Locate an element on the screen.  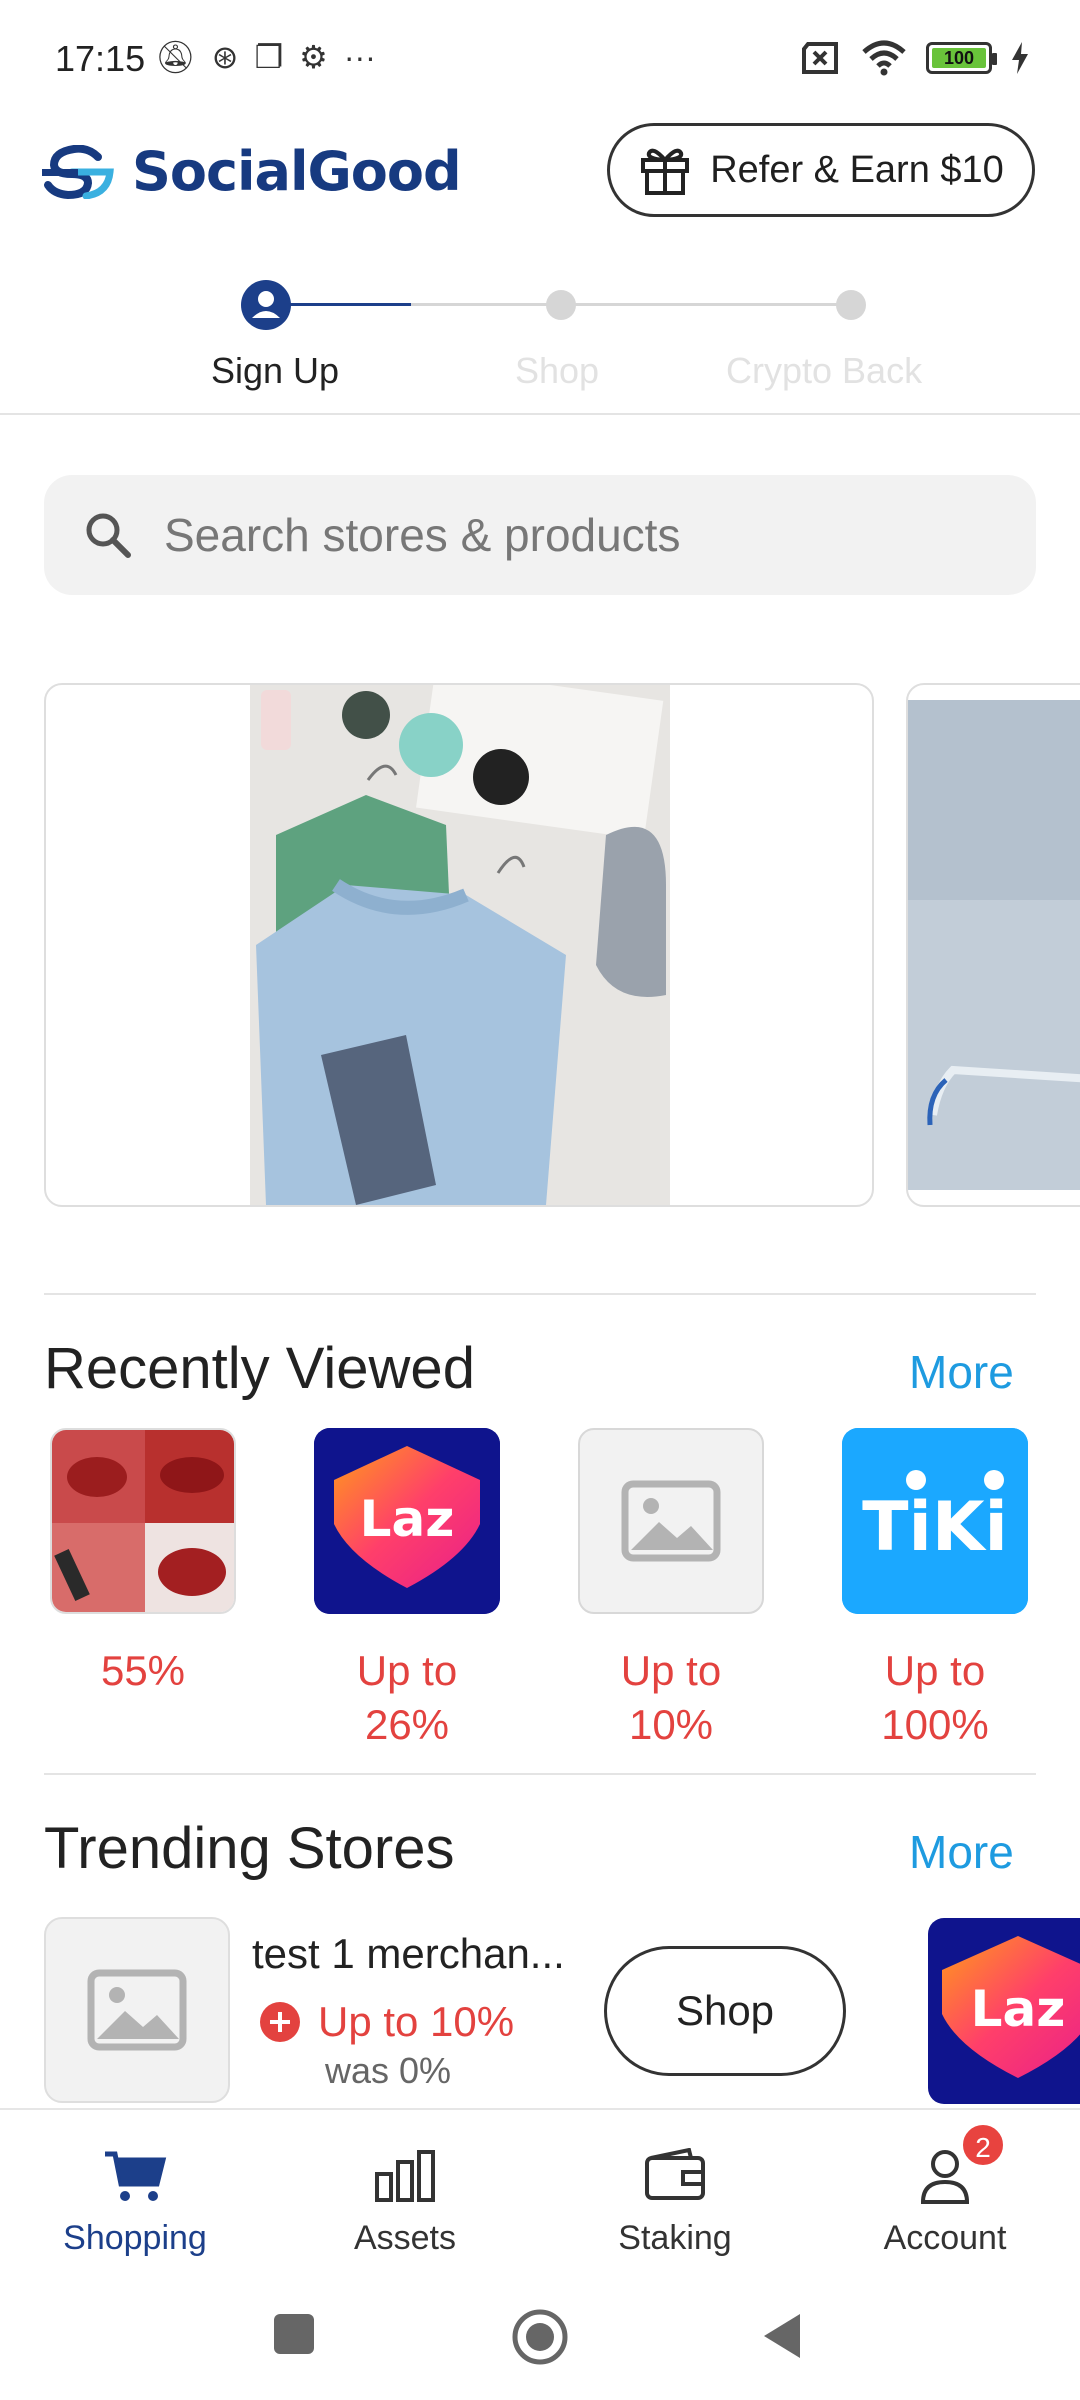
cart-icon is located at coordinates (136, 2176).